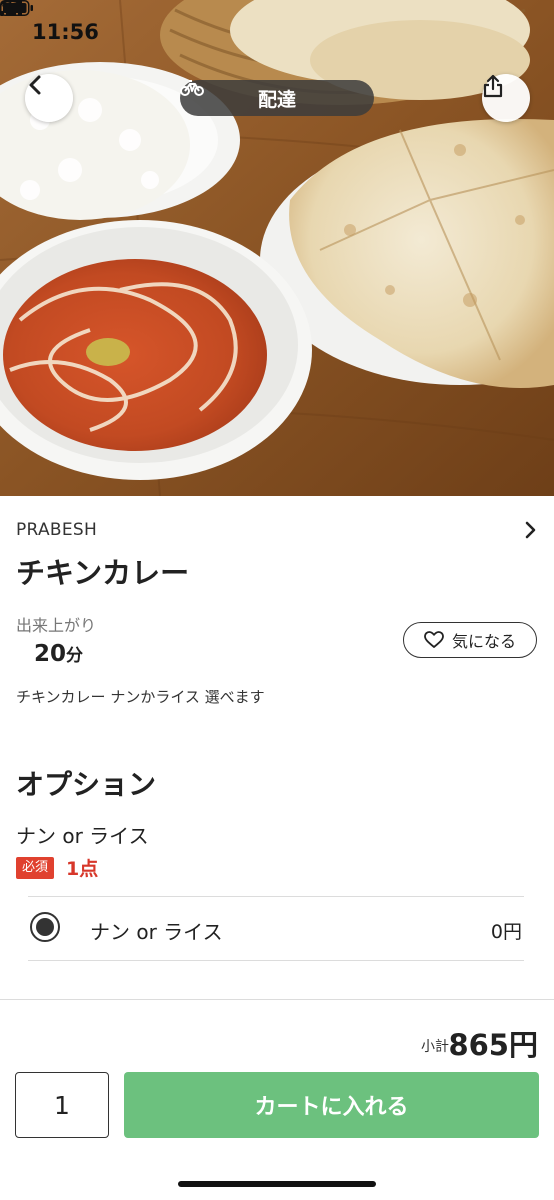  I want to click on store-link: PRABESH, so click(277, 530).